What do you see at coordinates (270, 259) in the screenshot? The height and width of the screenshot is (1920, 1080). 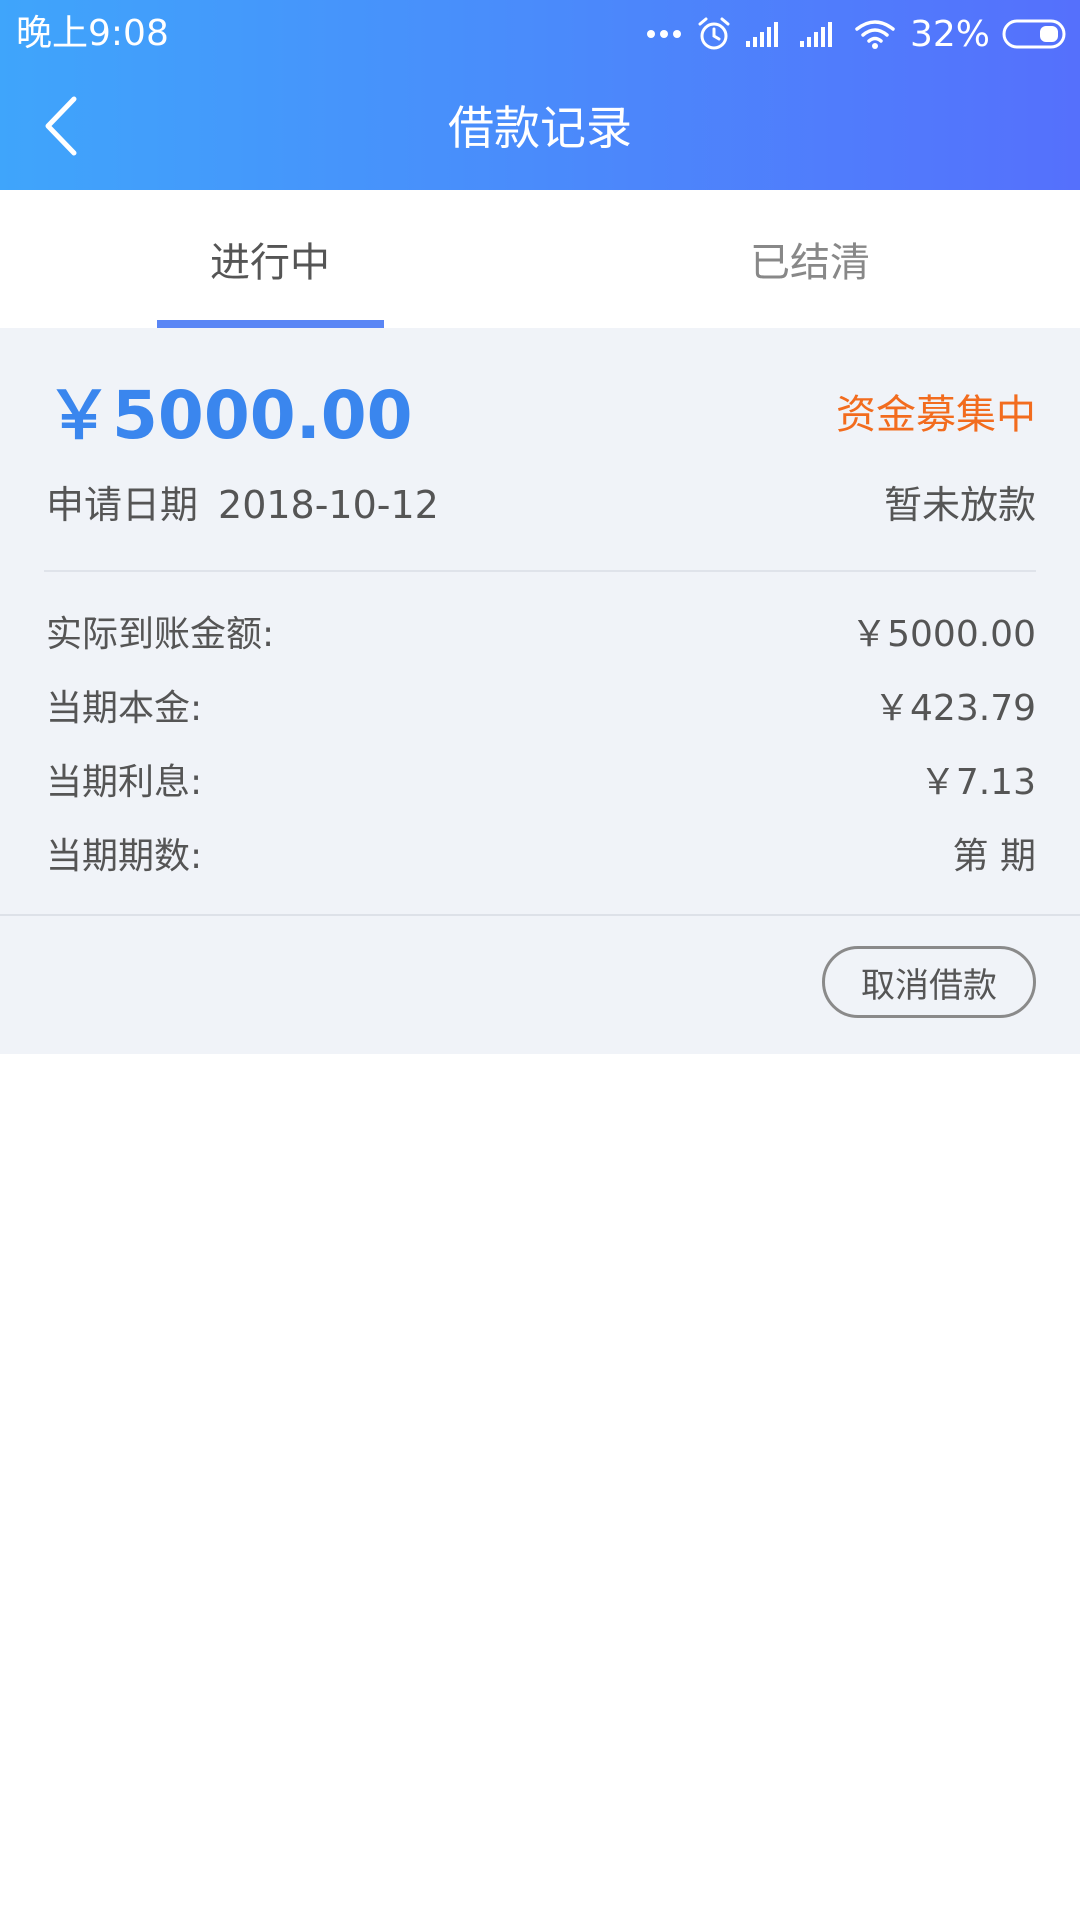 I see `tab-ongoing: 进行中` at bounding box center [270, 259].